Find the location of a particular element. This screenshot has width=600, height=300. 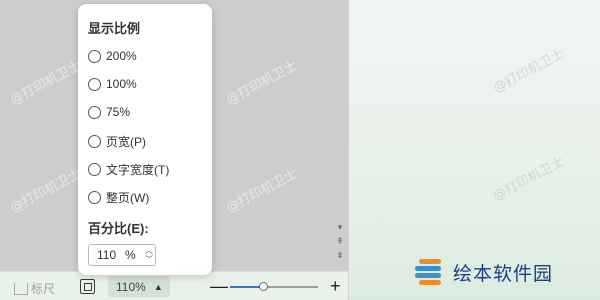

zoom-slider-fill is located at coordinates (247, 287).